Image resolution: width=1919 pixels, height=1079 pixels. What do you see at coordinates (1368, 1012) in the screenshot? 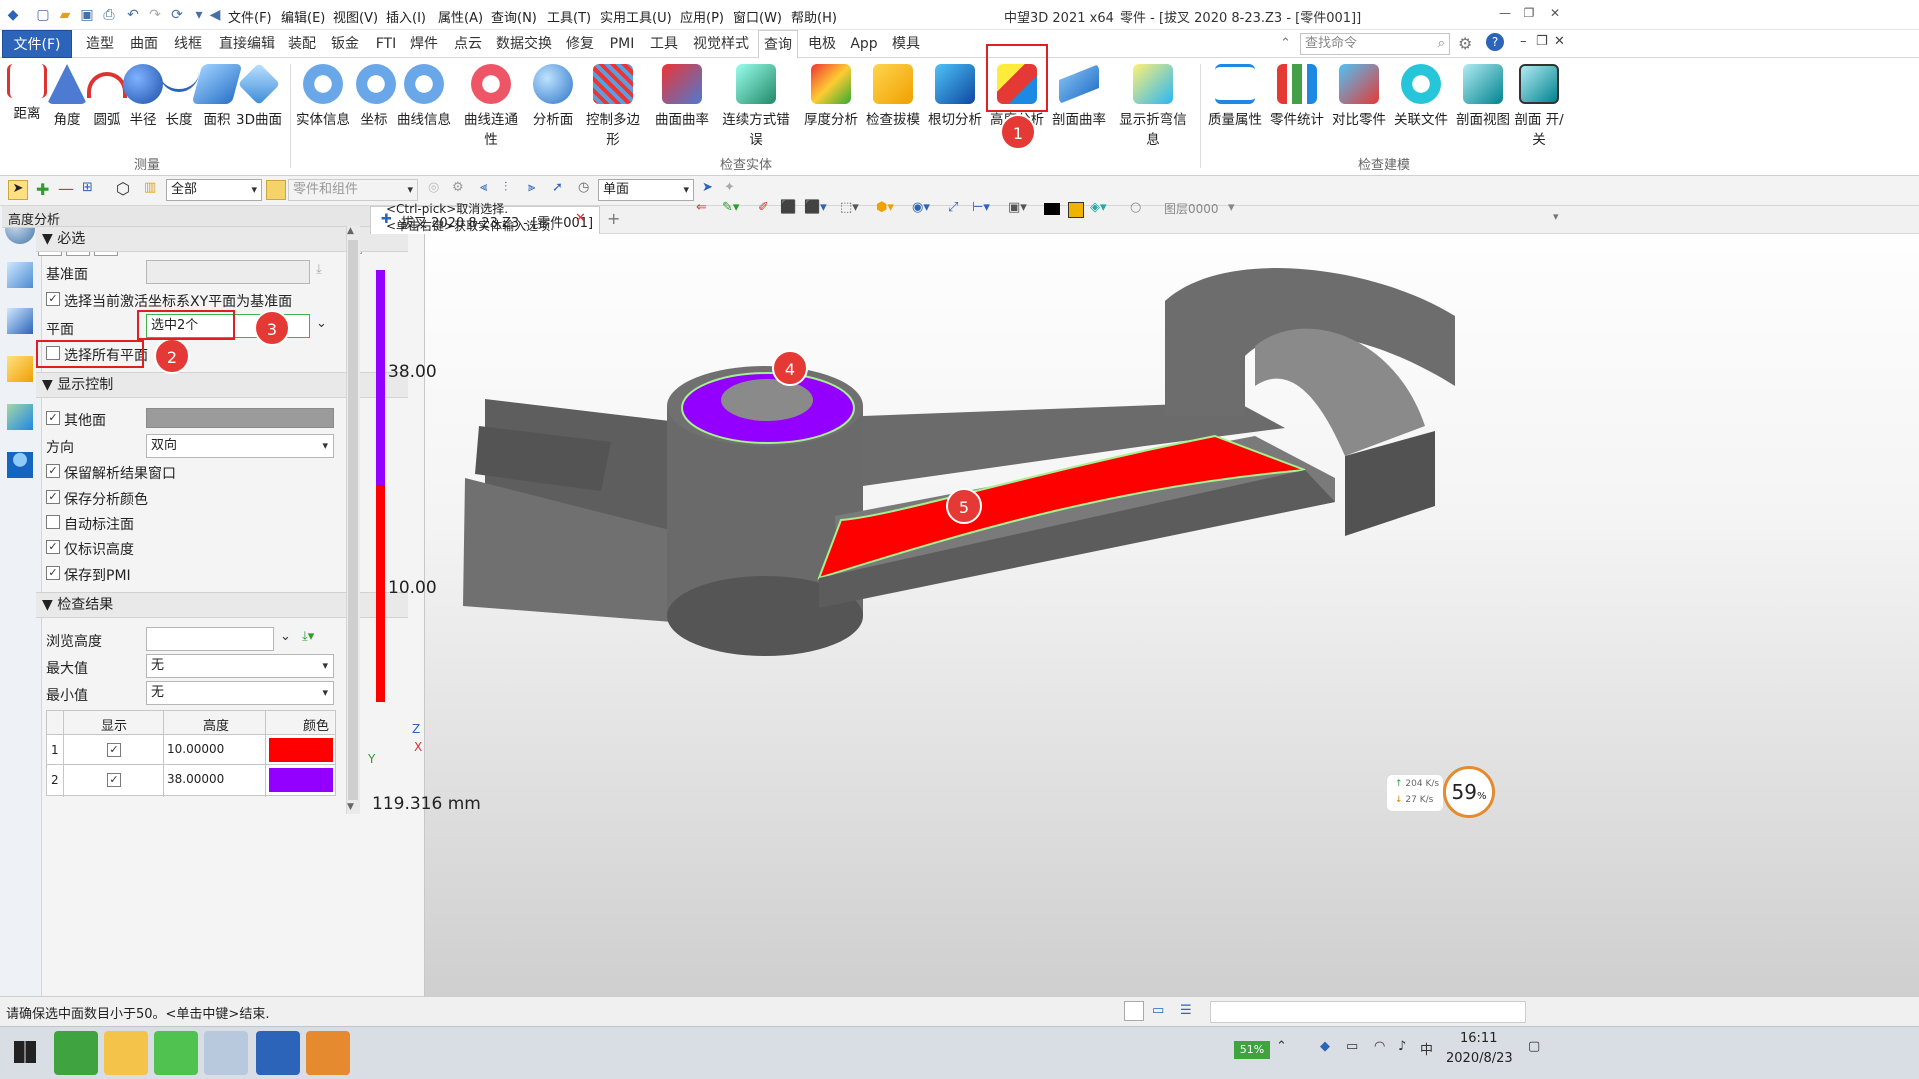
I see `status-input` at bounding box center [1368, 1012].